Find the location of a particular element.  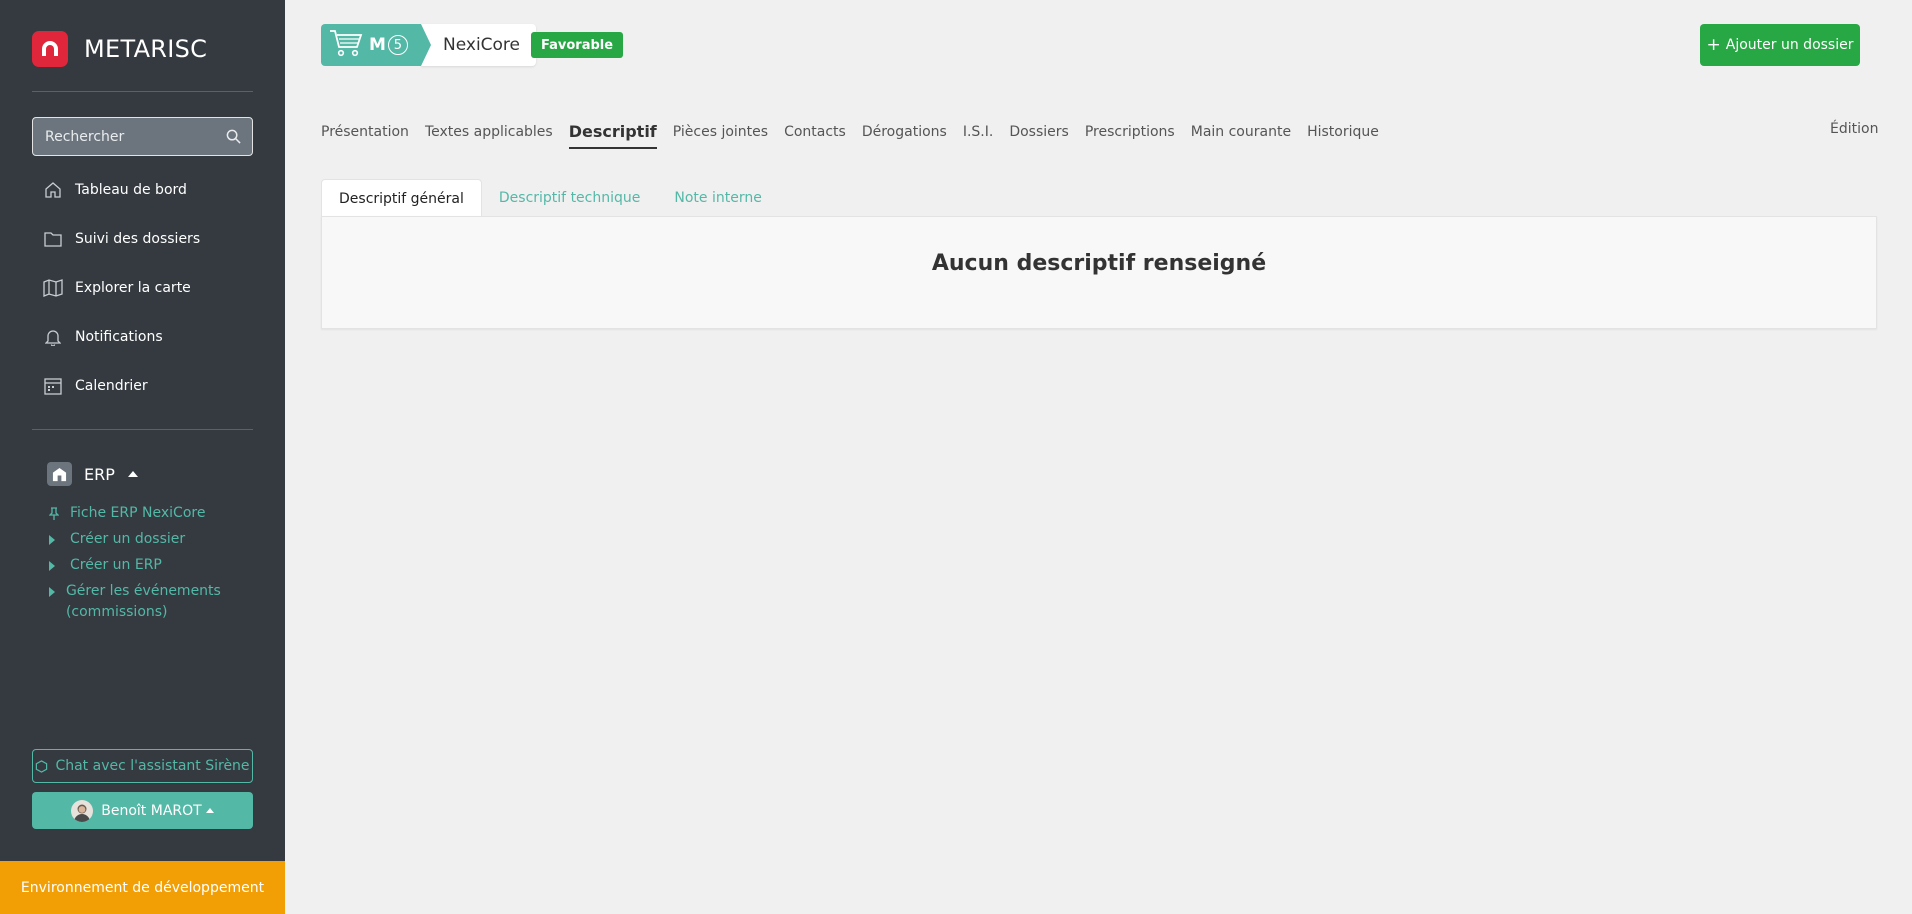

nav-item-label: Calendrier is located at coordinates (111, 386).